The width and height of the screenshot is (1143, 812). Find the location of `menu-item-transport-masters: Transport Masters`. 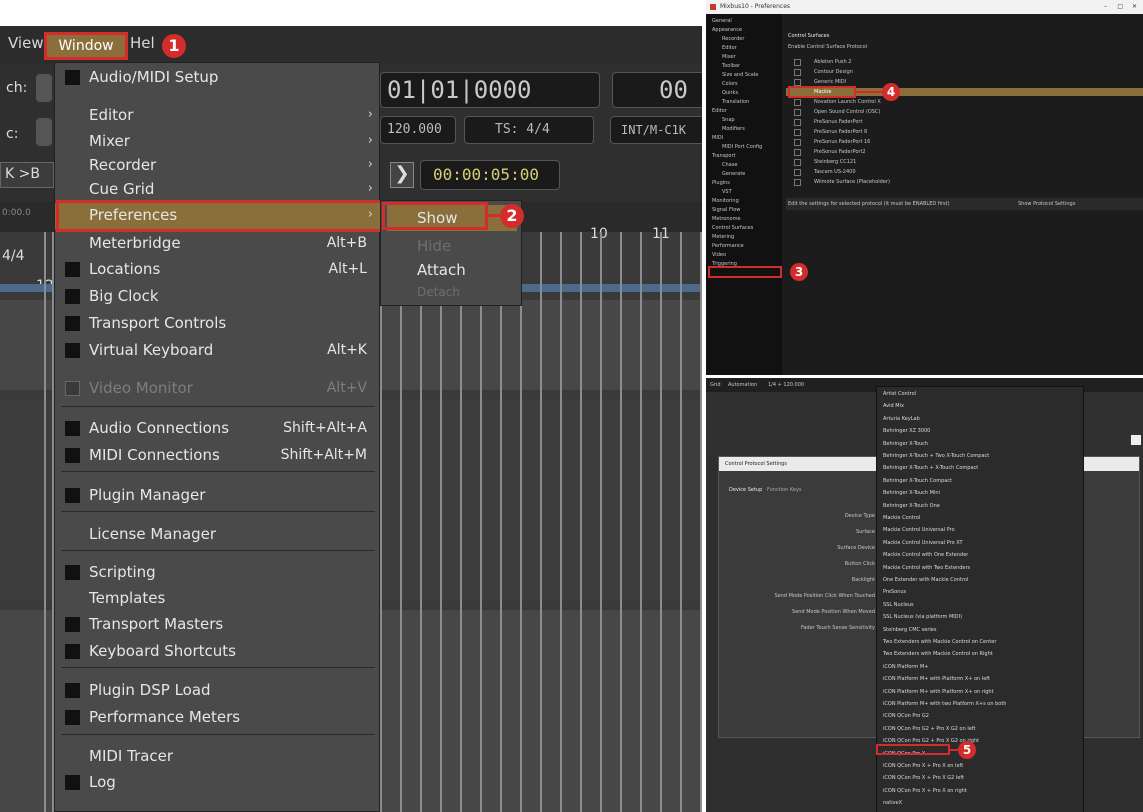

menu-item-transport-masters: Transport Masters is located at coordinates (218, 624).